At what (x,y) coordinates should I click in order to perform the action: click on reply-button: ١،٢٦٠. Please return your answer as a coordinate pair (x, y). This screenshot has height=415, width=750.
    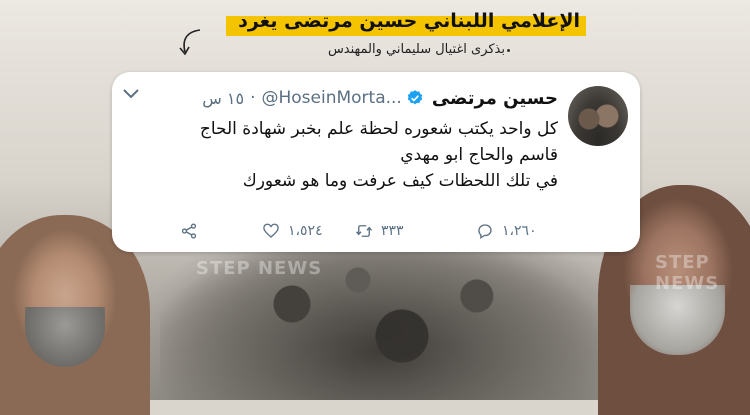
    Looking at the image, I should click on (506, 231).